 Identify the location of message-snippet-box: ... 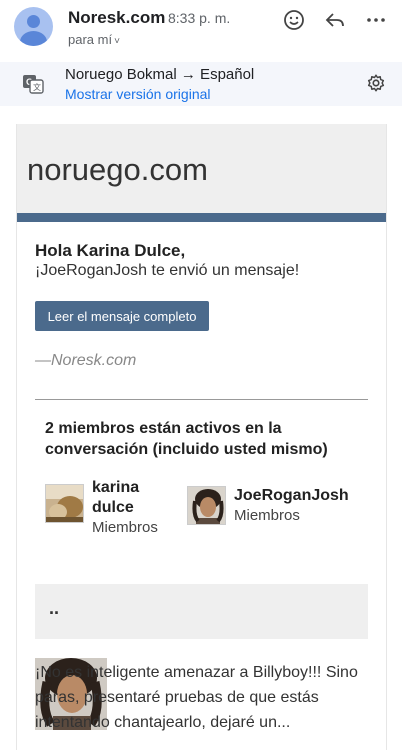
(201, 611).